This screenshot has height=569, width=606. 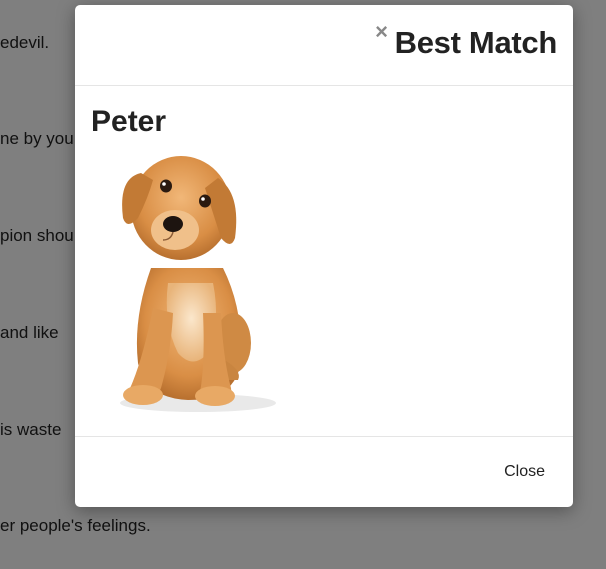 What do you see at coordinates (381, 32) in the screenshot?
I see `close-icon: ×` at bounding box center [381, 32].